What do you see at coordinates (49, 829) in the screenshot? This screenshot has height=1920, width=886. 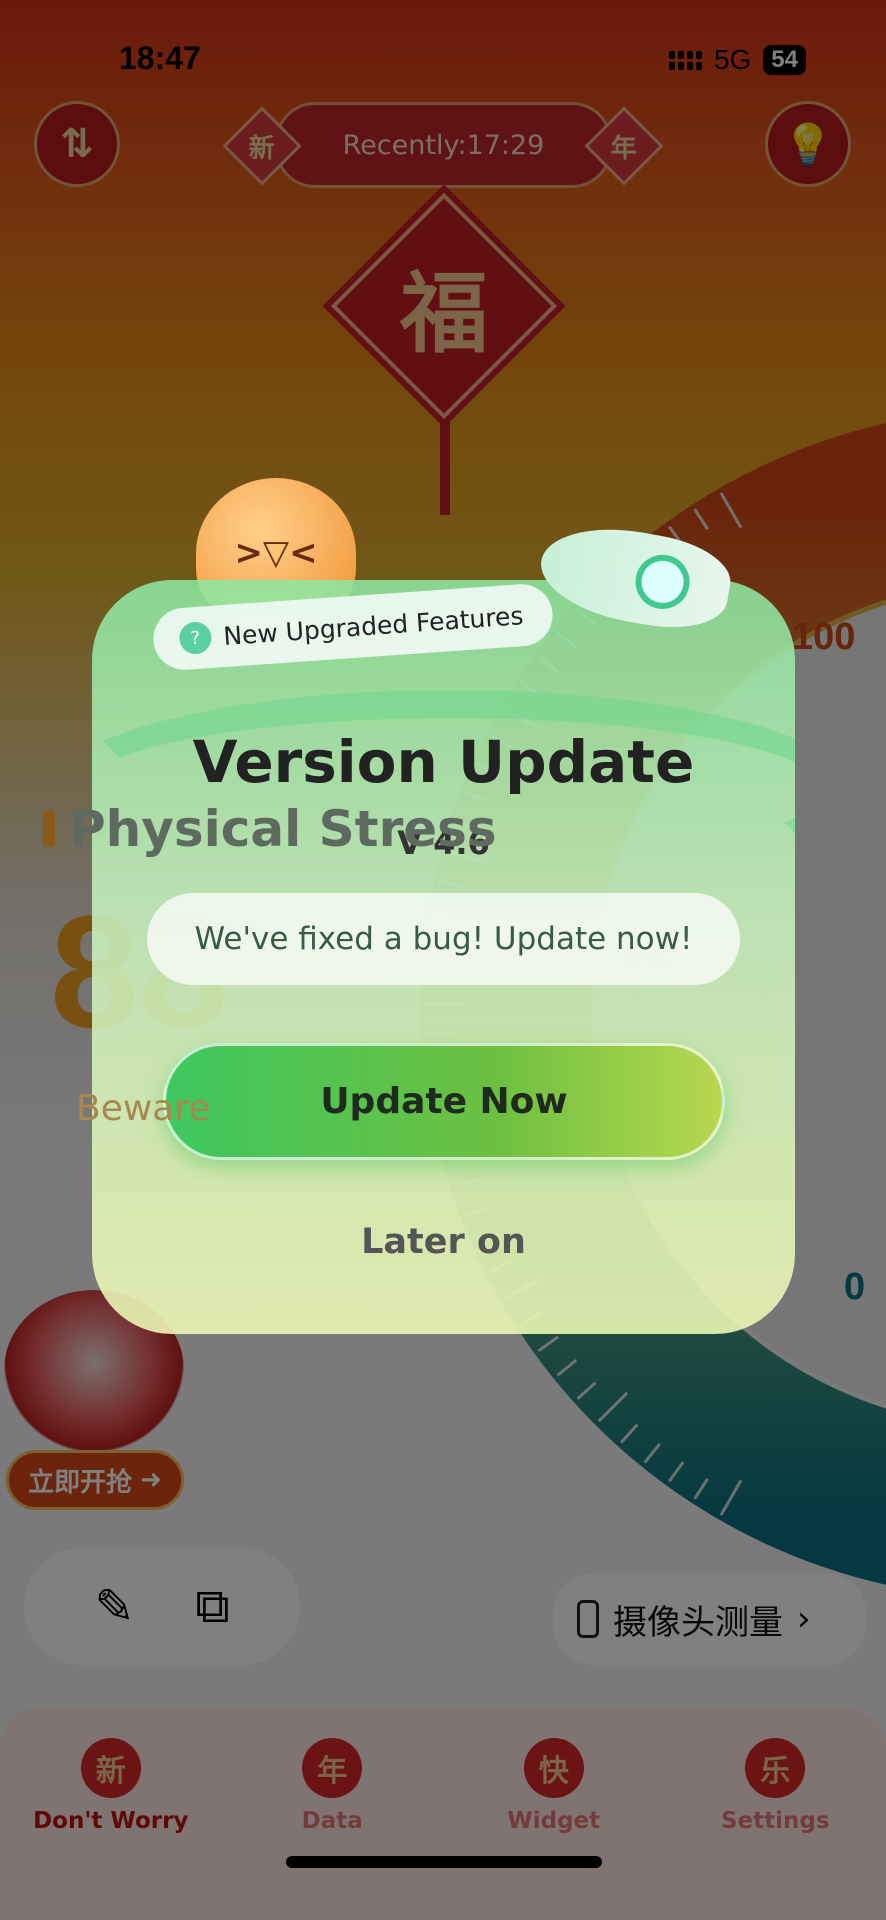 I see `title-marker` at bounding box center [49, 829].